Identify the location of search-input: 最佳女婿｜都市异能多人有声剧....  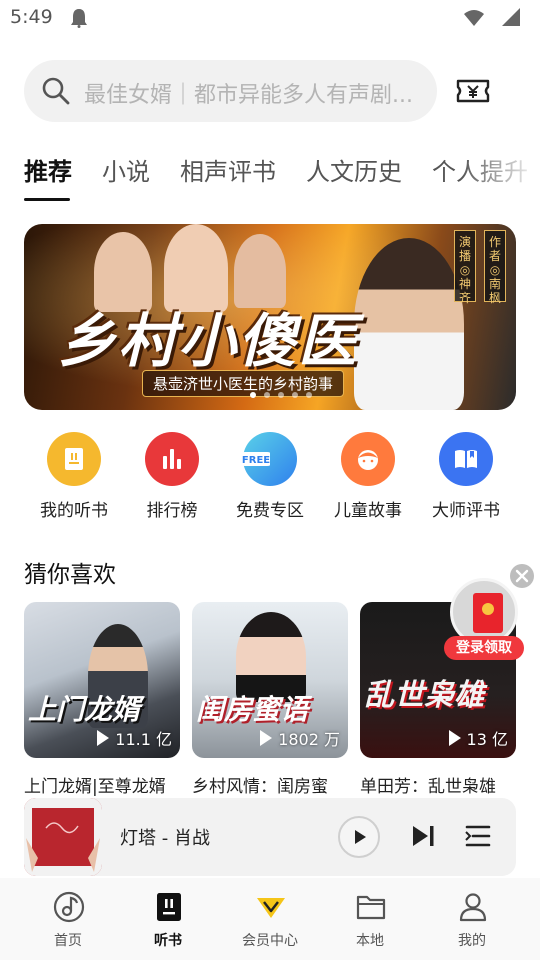
(230, 91).